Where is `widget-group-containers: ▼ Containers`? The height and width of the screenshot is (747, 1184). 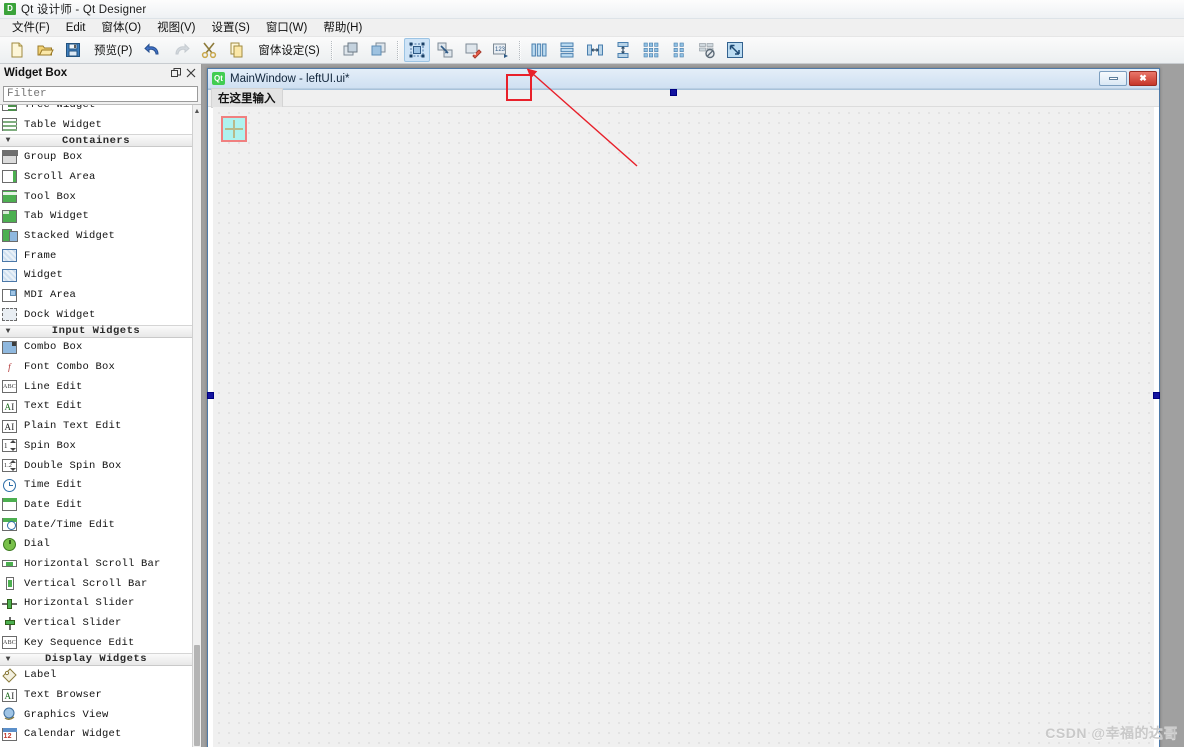 widget-group-containers: ▼ Containers is located at coordinates (96, 141).